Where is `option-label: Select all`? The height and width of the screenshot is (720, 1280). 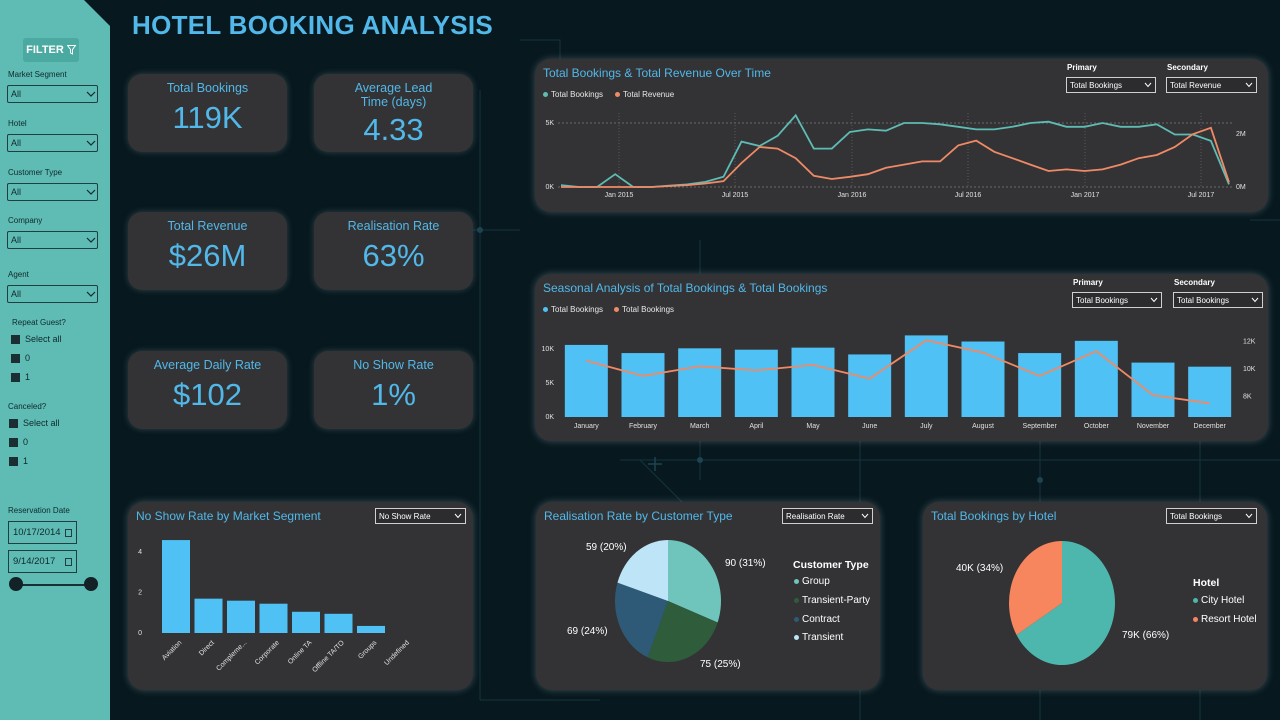
option-label: Select all is located at coordinates (43, 339).